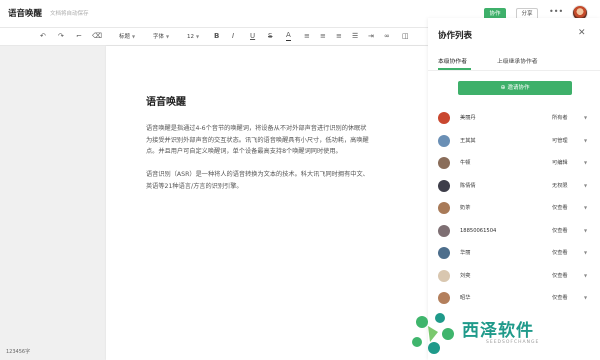  Describe the element at coordinates (18, 352) in the screenshot. I see `word-count: 123456字` at that location.